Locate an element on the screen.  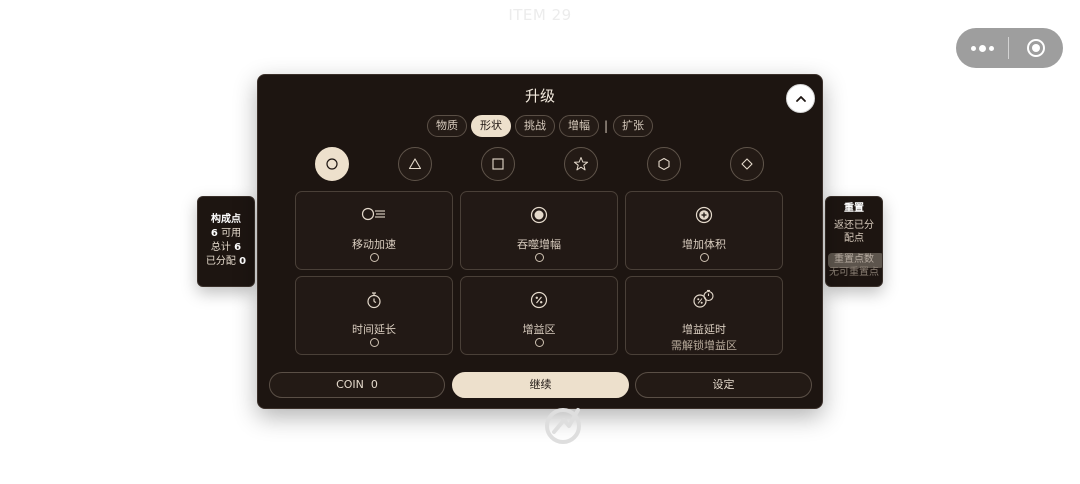
tab-expand: 扩张 is located at coordinates (633, 126).